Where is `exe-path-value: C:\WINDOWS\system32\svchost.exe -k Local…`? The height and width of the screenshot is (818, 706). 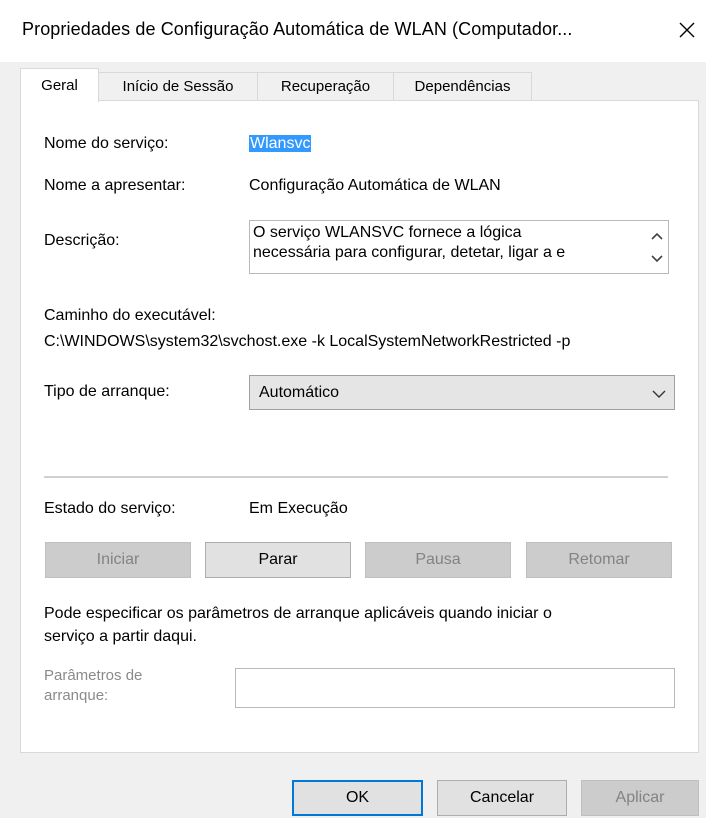 exe-path-value: C:\WINDOWS\system32\svchost.exe -k Local… is located at coordinates (307, 341).